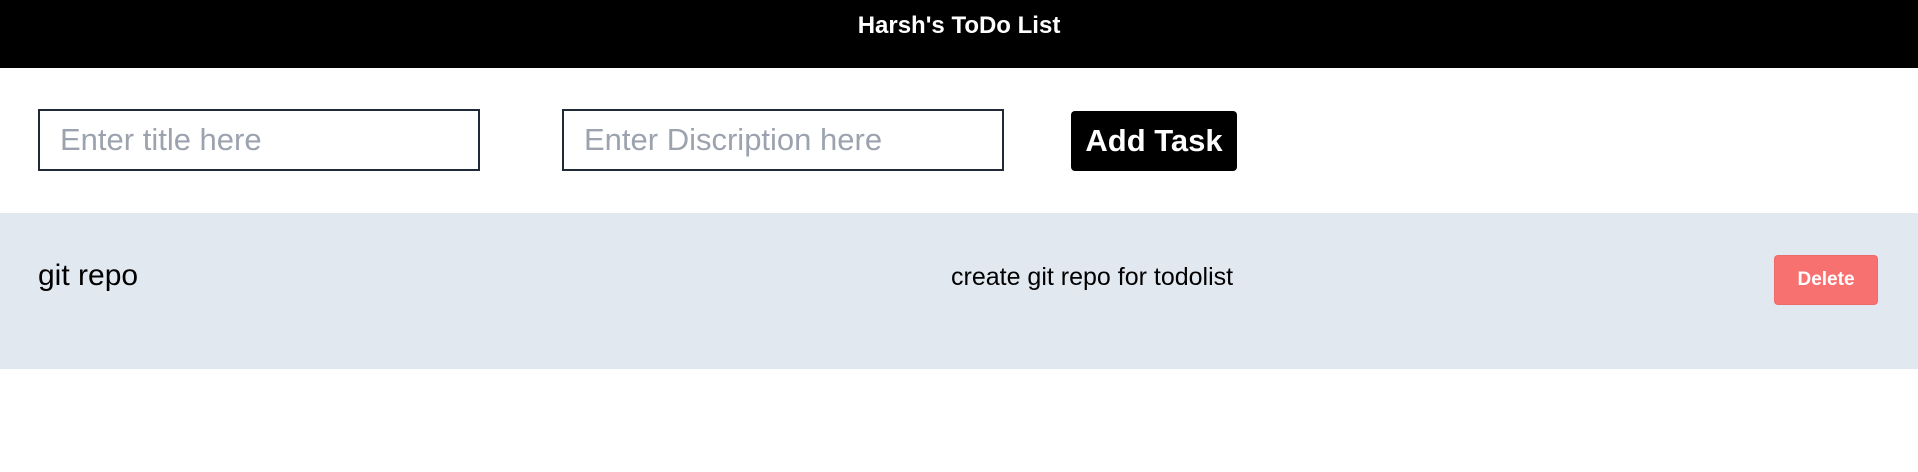 The image size is (1918, 472). What do you see at coordinates (959, 25) in the screenshot?
I see `page-title: Harsh's ToDo List` at bounding box center [959, 25].